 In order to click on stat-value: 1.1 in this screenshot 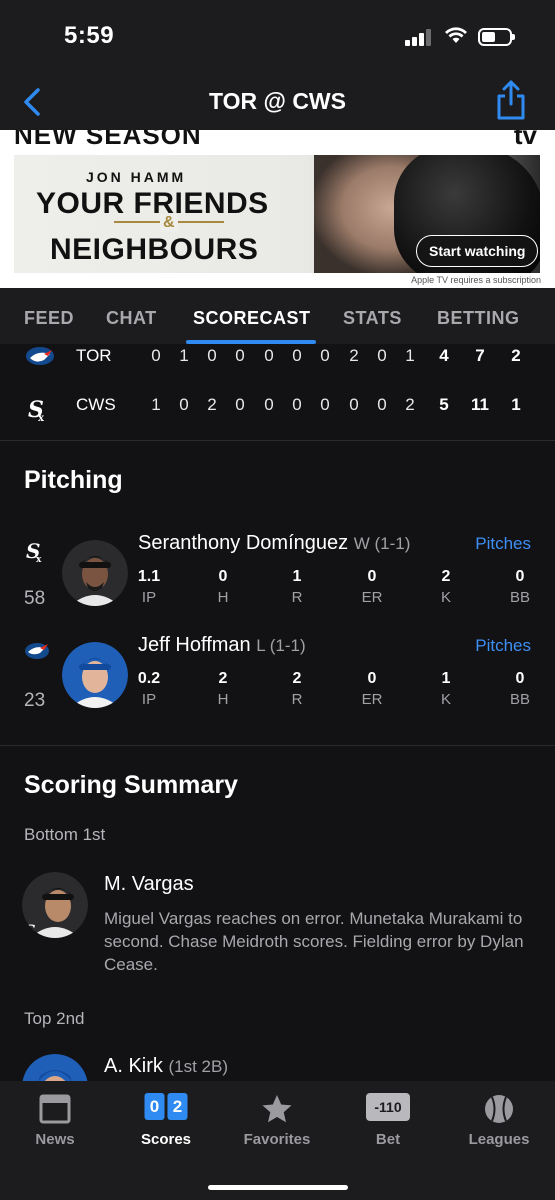, I will do `click(149, 576)`.